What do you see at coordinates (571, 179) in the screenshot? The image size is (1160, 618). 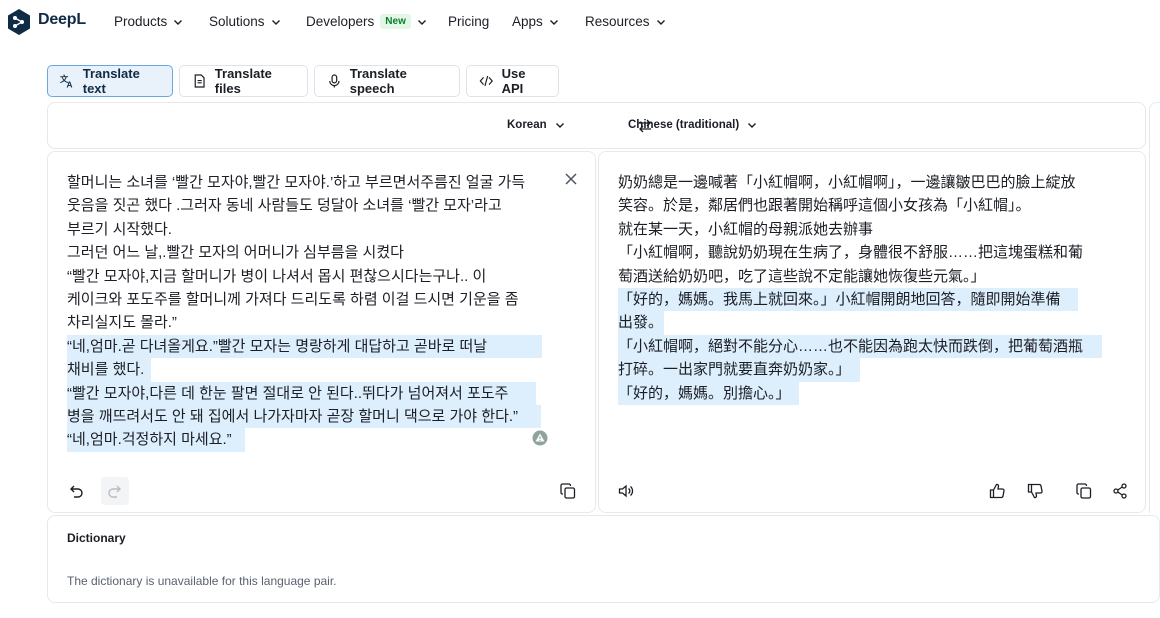 I see `clear-text-icon` at bounding box center [571, 179].